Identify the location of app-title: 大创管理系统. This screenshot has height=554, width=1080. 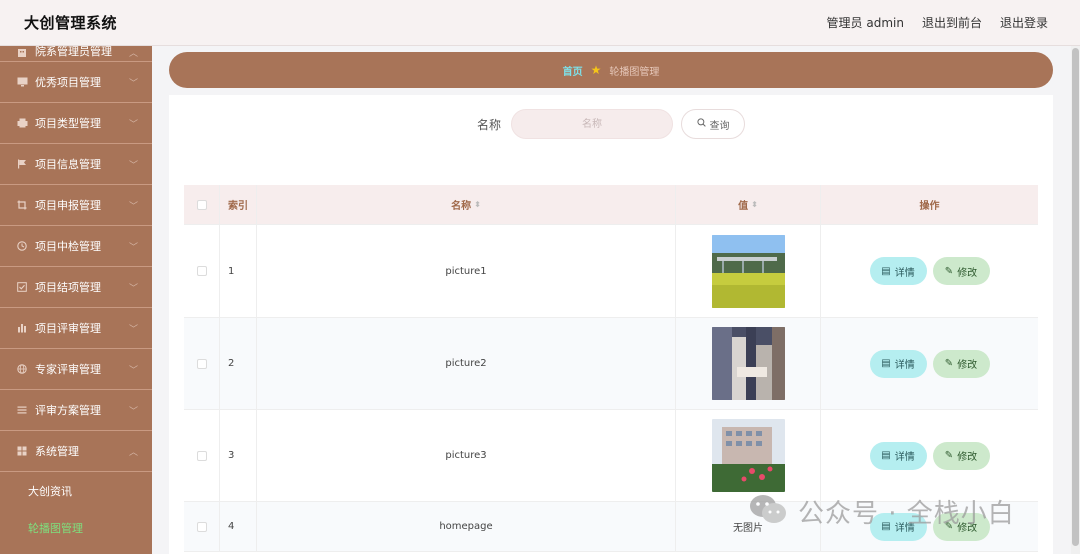
(71, 23).